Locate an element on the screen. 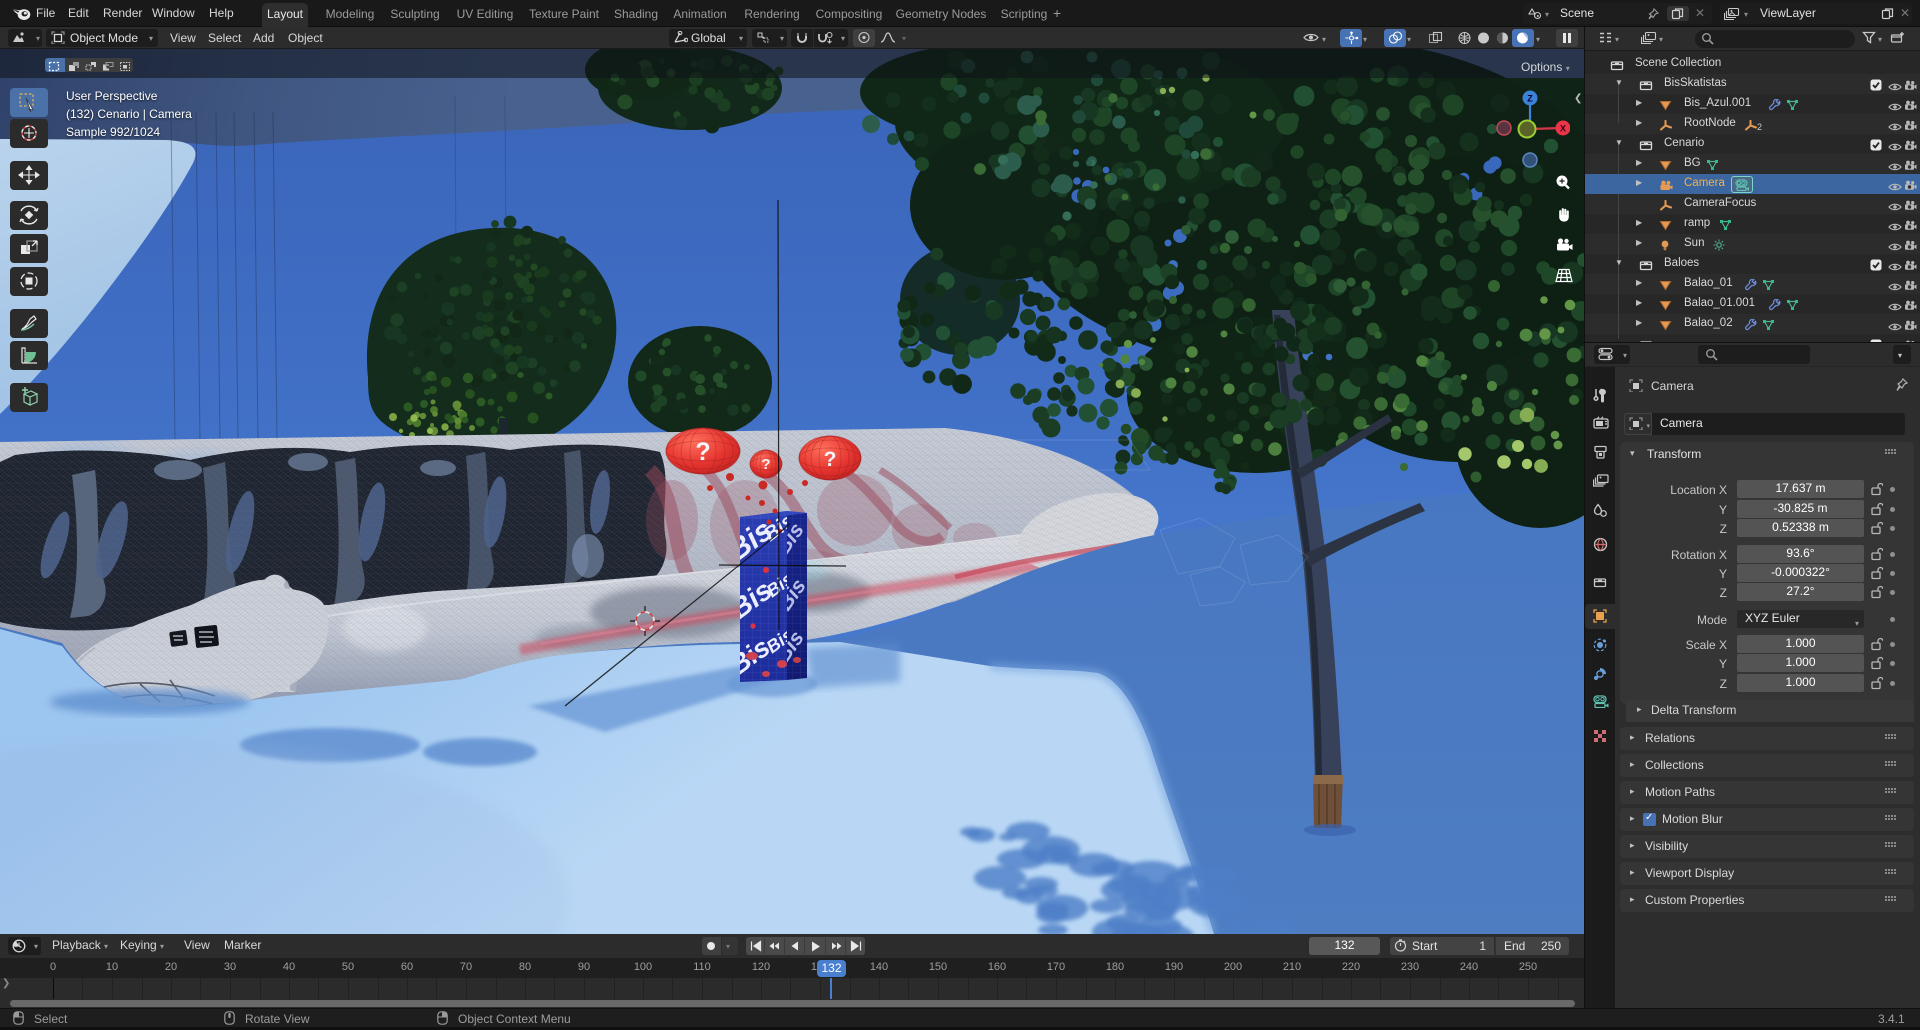 The image size is (1920, 1030). svg-text: X is located at coordinates (1563, 129).